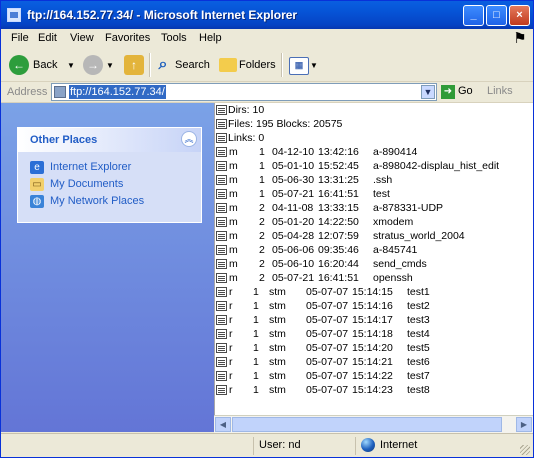 The image size is (534, 458). I want to click on network-places-icon: ◍, so click(37, 201).